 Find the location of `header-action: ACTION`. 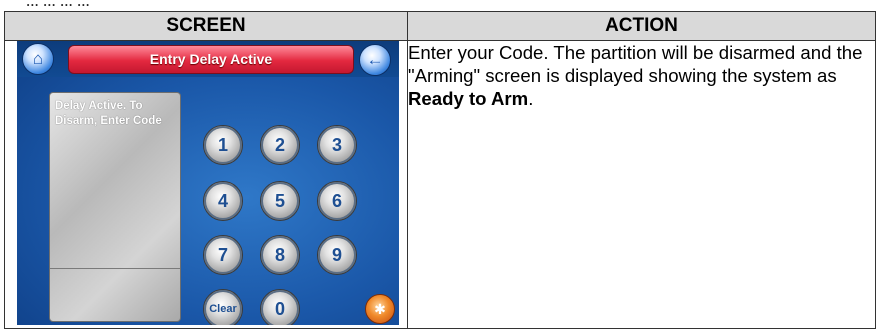

header-action: ACTION is located at coordinates (641, 26).